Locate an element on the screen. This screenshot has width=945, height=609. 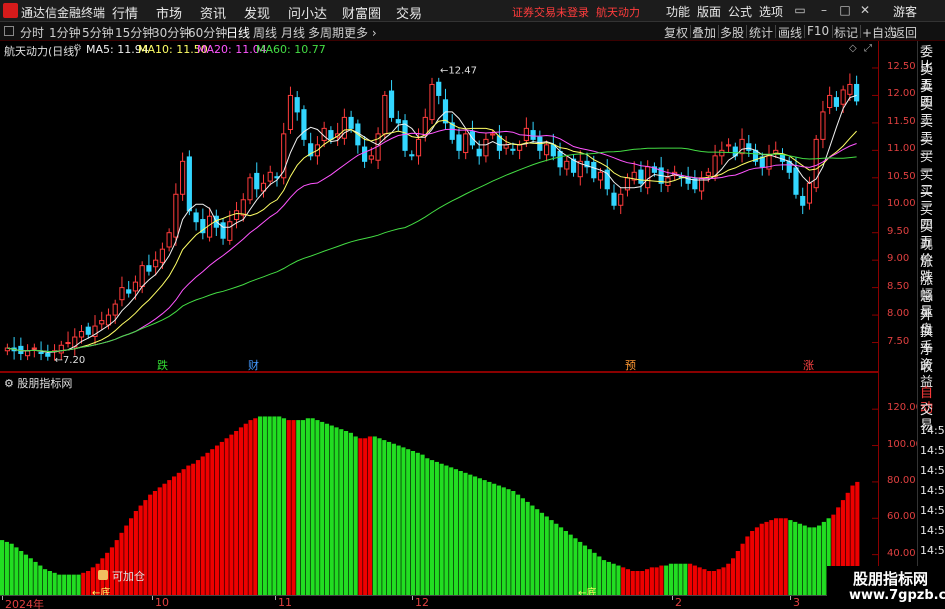
tab-5min: 5分钟 is located at coordinates (98, 32).